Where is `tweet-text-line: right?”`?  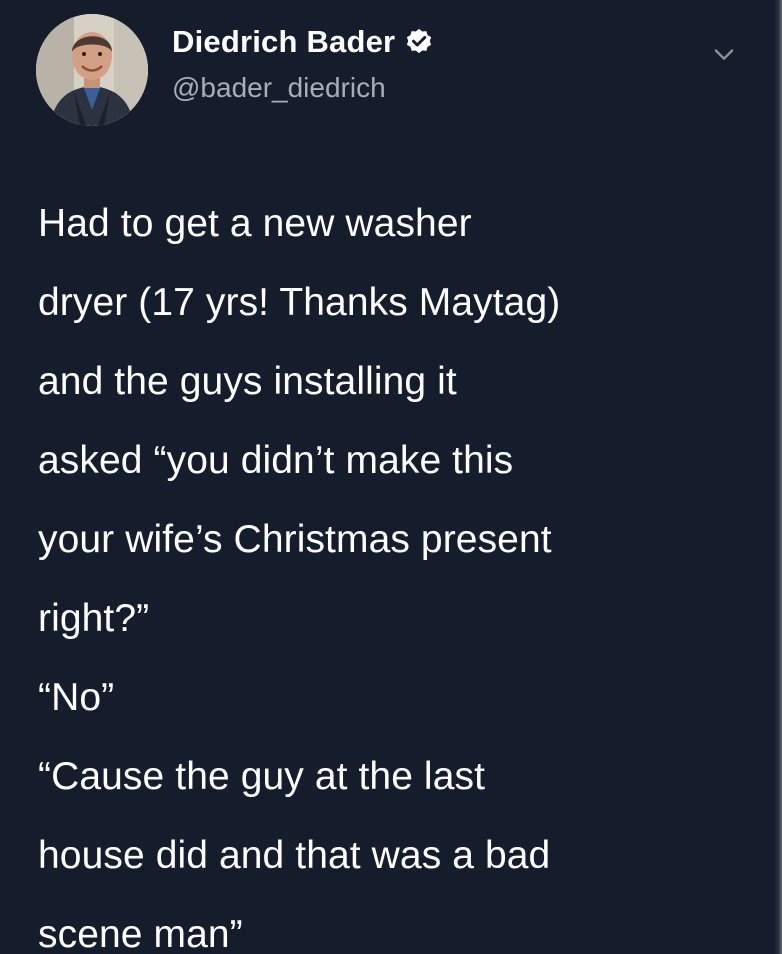 tweet-text-line: right?” is located at coordinates (94, 618).